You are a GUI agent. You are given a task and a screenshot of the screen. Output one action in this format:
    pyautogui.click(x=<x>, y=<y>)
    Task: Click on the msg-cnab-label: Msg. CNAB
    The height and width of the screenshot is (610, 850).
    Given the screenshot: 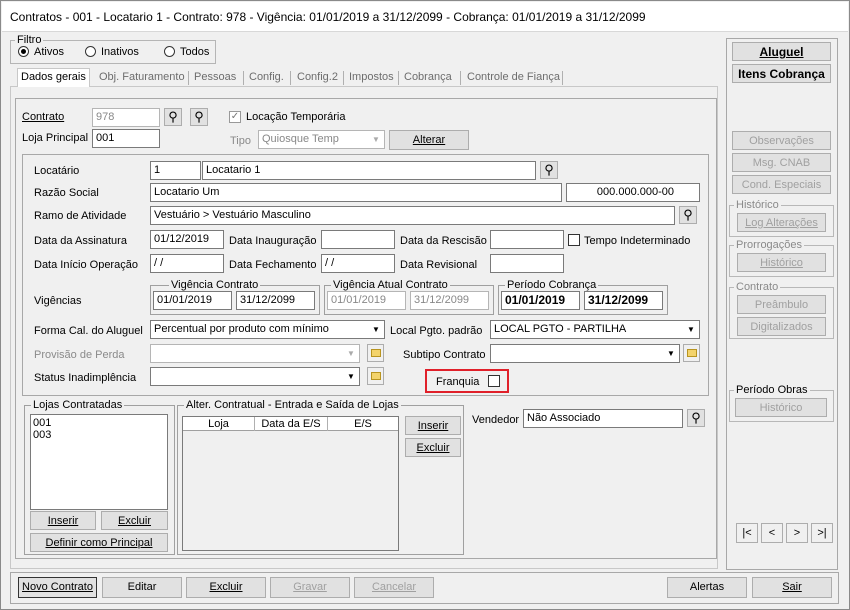 What is the action you would take?
    pyautogui.click(x=781, y=163)
    